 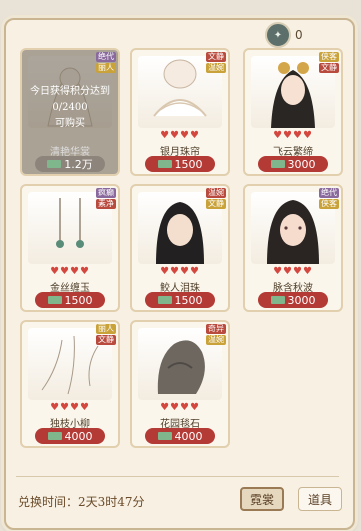 I want to click on item-tags: 绝代 丽人, so click(x=106, y=62).